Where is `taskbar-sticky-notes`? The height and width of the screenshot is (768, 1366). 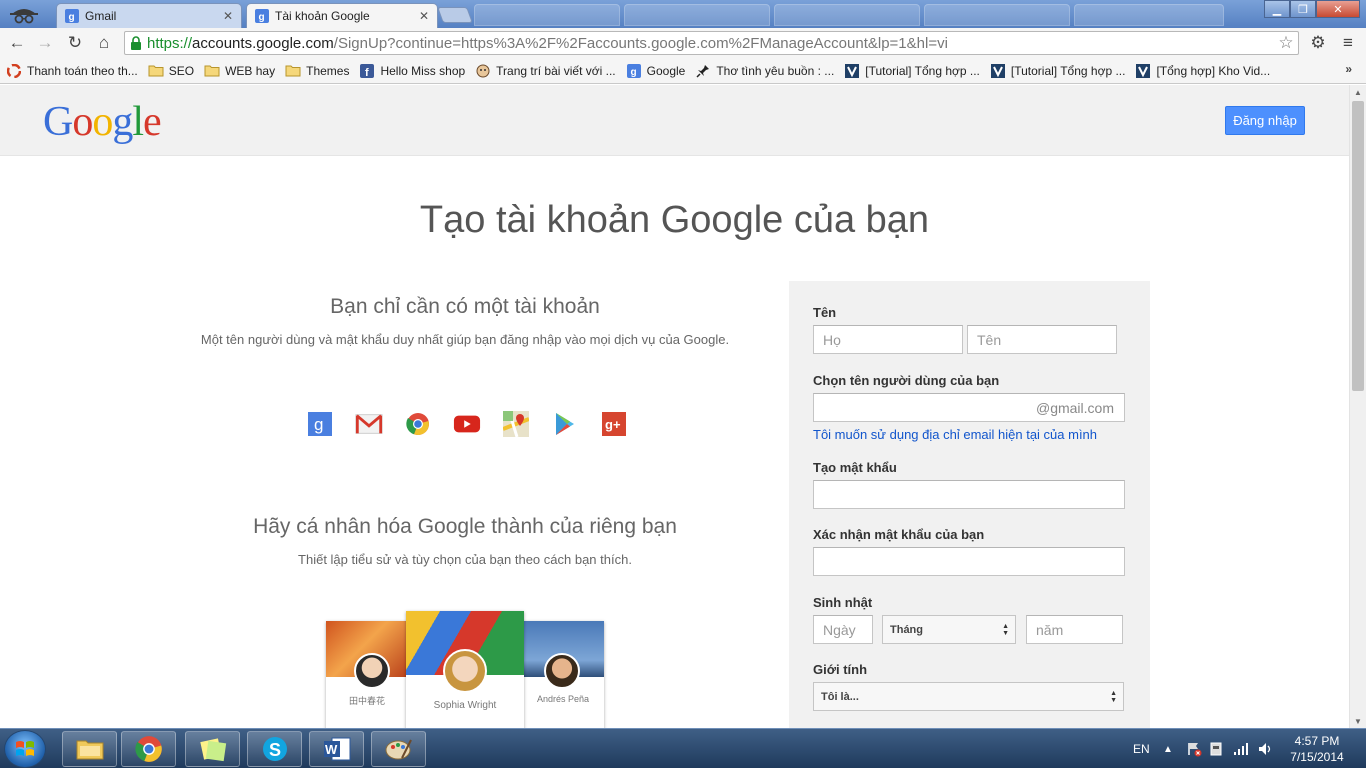
taskbar-sticky-notes is located at coordinates (212, 749).